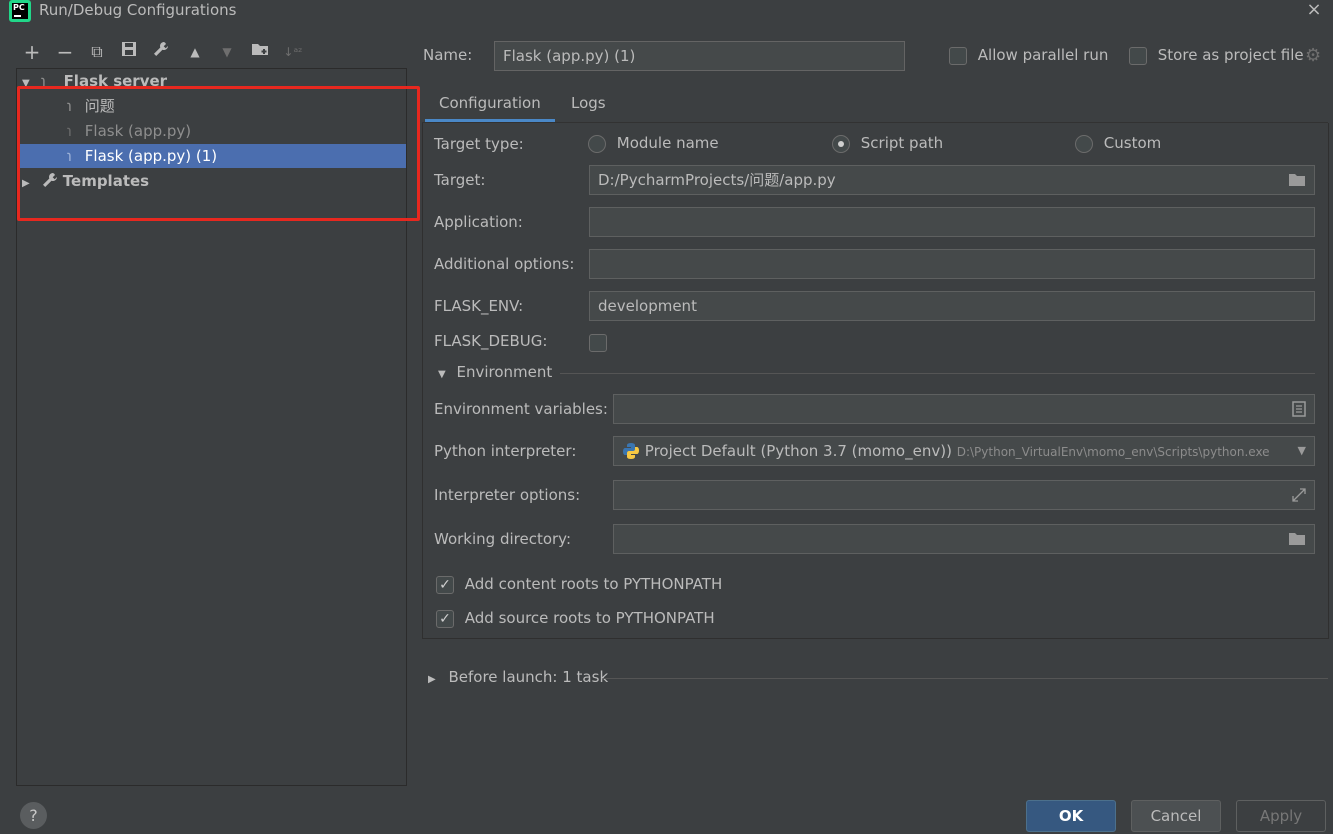  Describe the element at coordinates (33, 815) in the screenshot. I see `help-button: ?` at that location.